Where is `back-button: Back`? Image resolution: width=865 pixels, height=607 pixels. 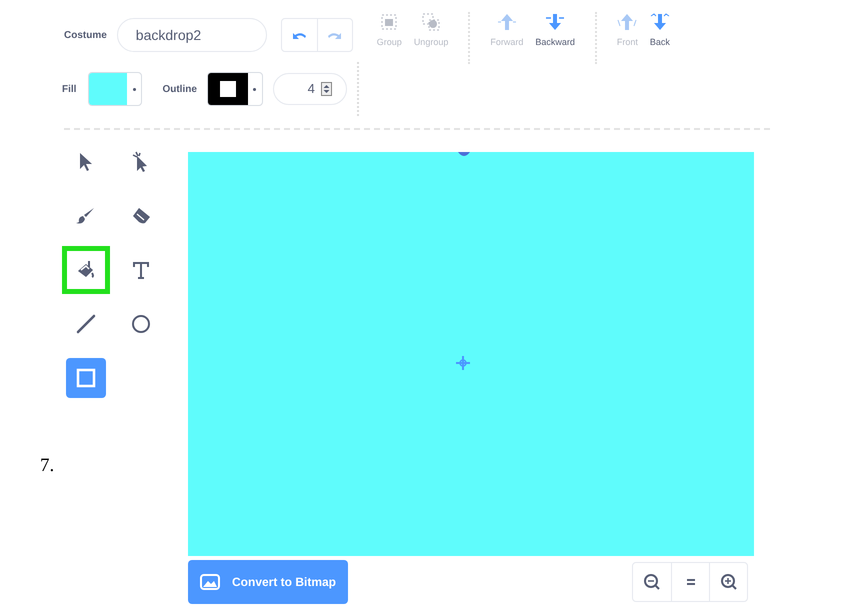 back-button: Back is located at coordinates (660, 31).